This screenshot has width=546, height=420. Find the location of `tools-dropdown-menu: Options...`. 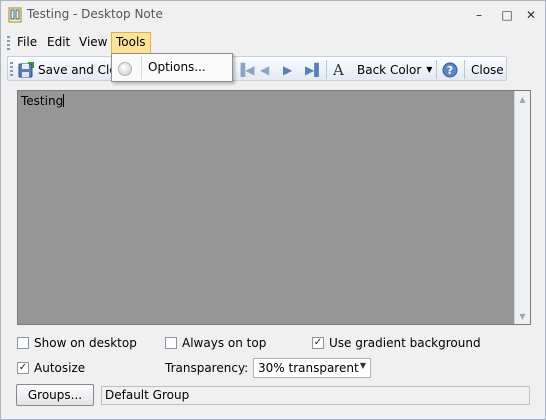

tools-dropdown-menu: Options... is located at coordinates (172, 67).